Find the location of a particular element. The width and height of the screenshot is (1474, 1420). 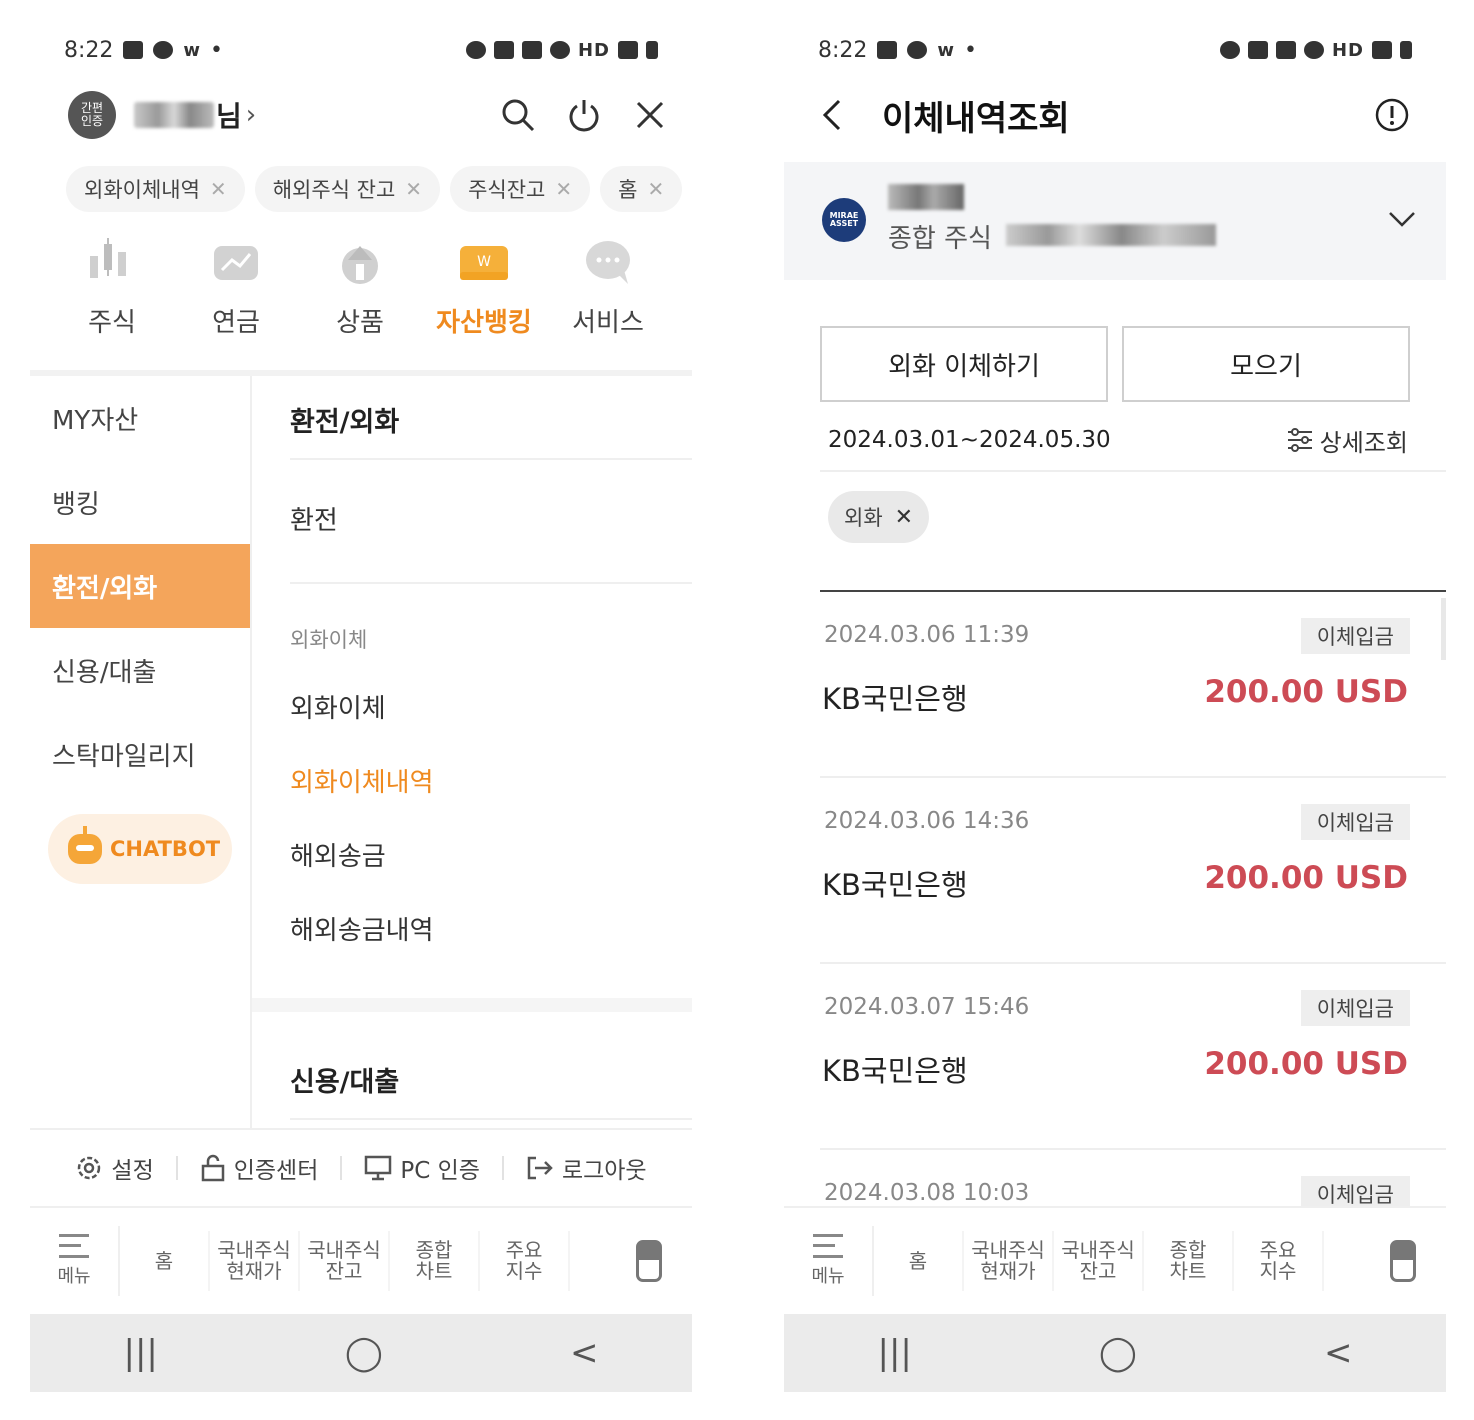

category-label: 상품 is located at coordinates (360, 323).